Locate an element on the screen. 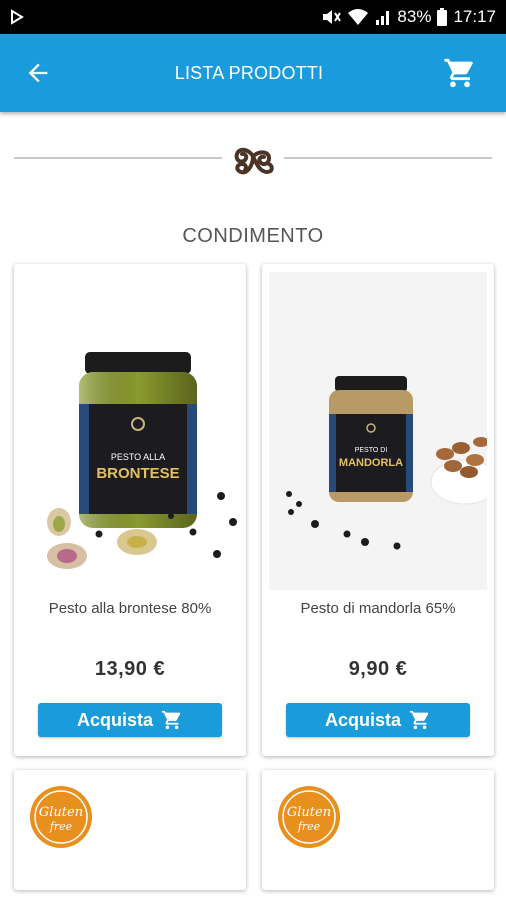 The width and height of the screenshot is (506, 900). category-title: CONDIMENTO is located at coordinates (253, 236).